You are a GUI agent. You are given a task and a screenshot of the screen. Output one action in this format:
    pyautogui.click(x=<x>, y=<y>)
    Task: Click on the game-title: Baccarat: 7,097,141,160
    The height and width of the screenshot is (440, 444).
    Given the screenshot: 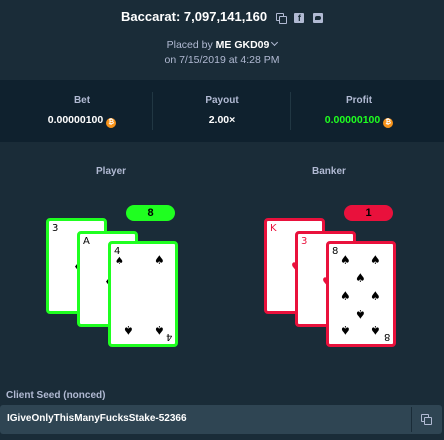 What is the action you would take?
    pyautogui.click(x=194, y=16)
    